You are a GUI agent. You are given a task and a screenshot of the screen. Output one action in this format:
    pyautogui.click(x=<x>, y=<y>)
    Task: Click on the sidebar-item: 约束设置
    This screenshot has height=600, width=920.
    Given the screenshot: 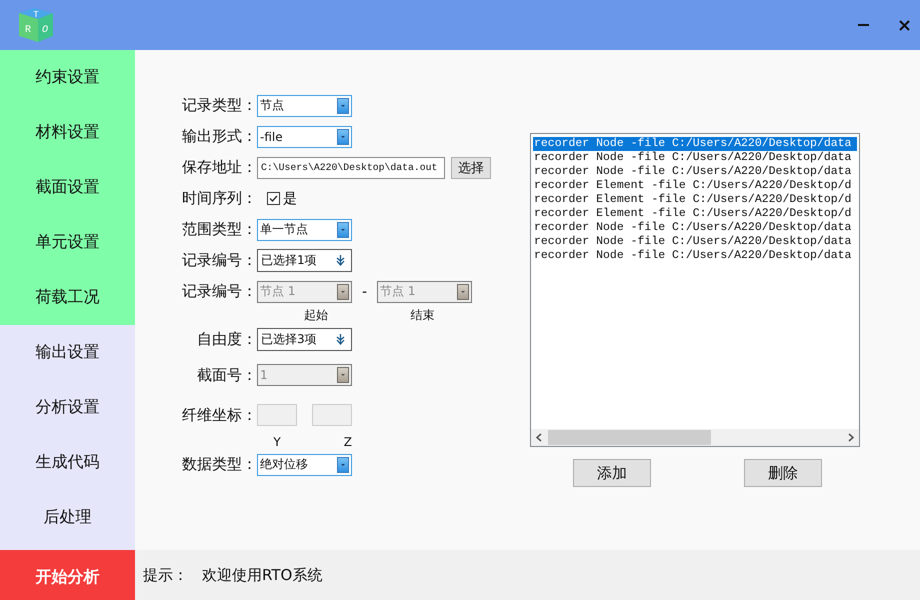 What is the action you would take?
    pyautogui.click(x=67, y=77)
    